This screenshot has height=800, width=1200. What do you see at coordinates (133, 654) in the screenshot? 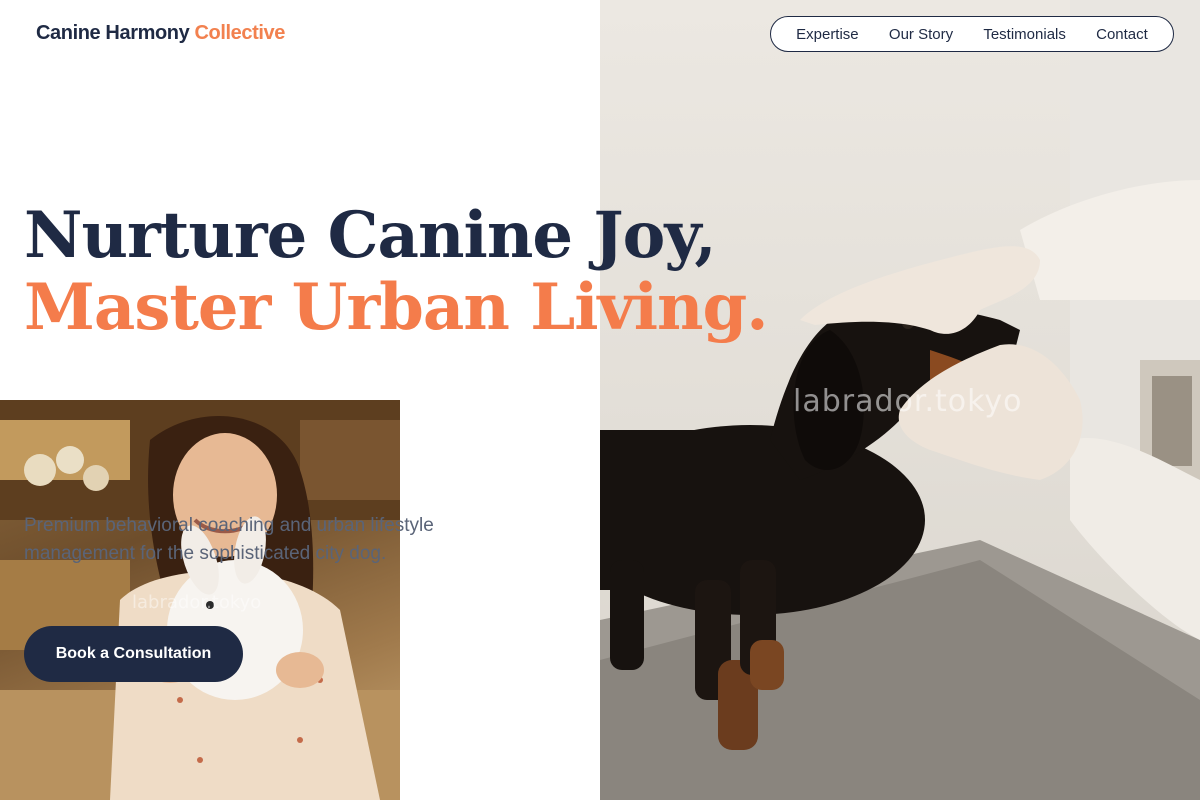
I see `book-consultation-button: Book a Consultation` at bounding box center [133, 654].